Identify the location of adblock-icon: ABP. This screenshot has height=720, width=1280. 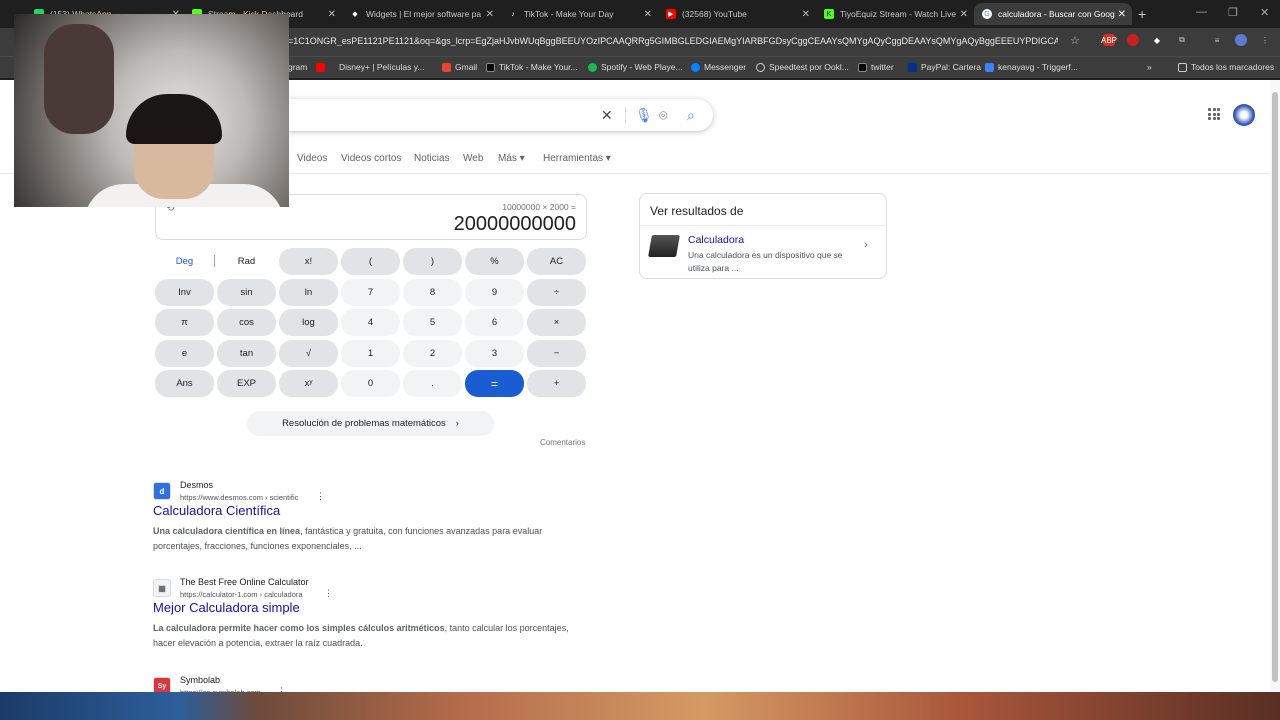
(1109, 40).